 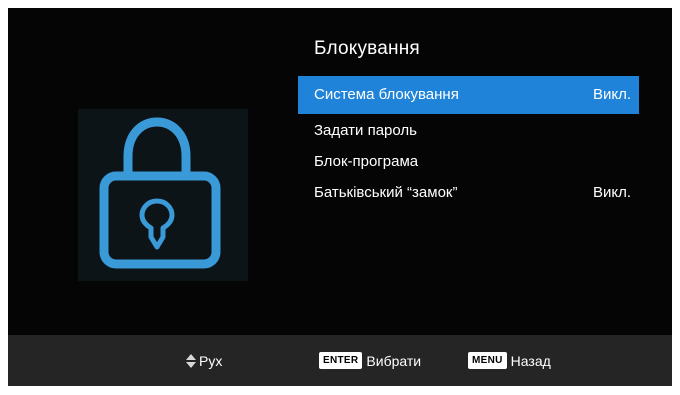 I want to click on menu-key-badge: MENU, so click(x=487, y=360).